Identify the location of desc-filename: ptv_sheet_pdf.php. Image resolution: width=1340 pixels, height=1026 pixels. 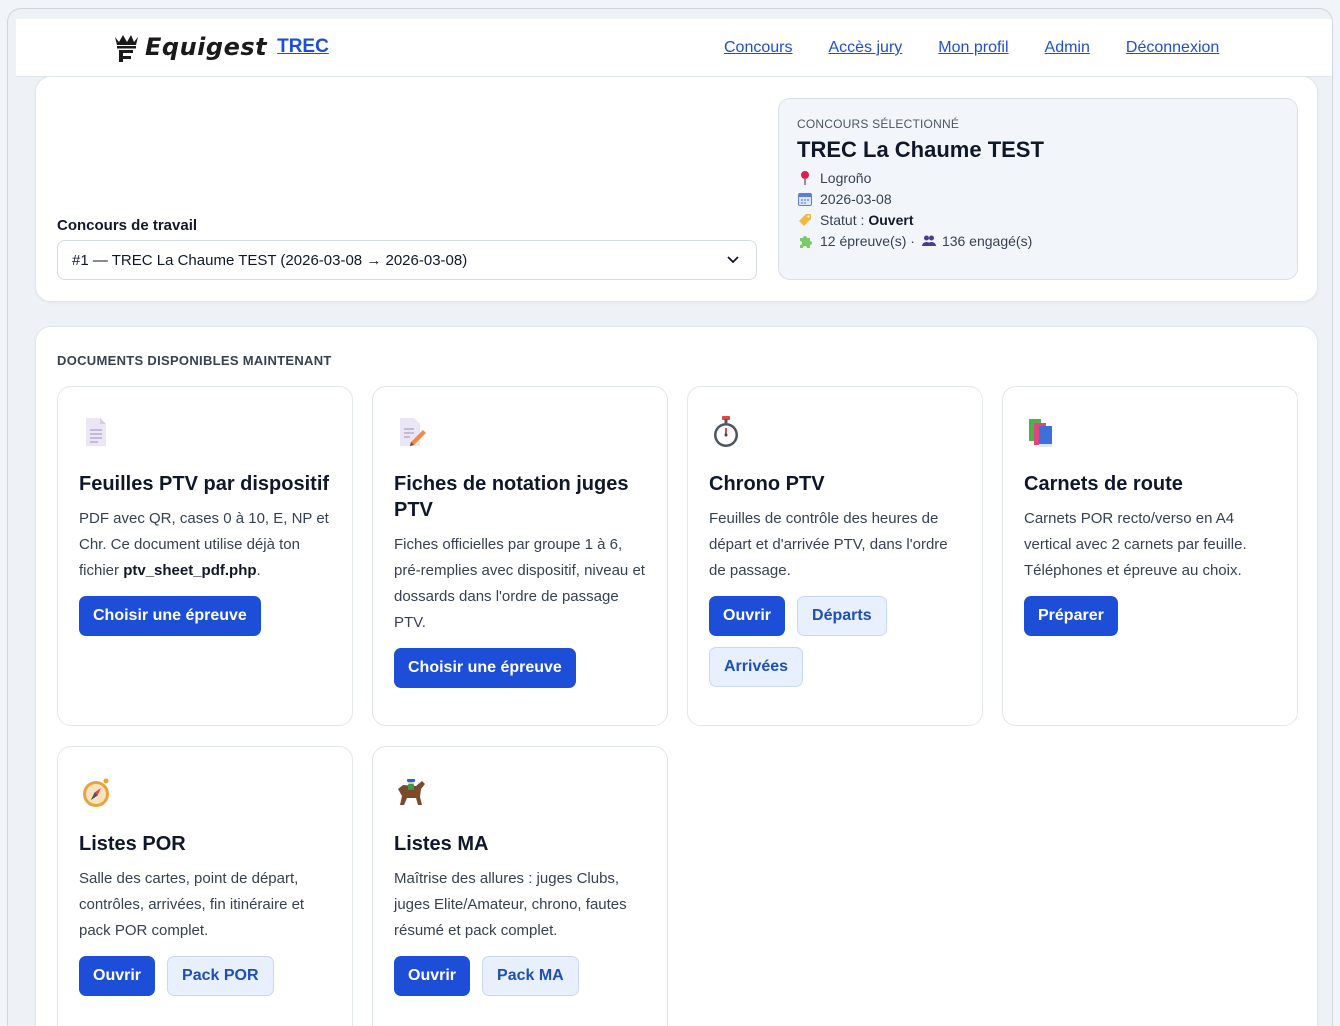
(190, 570).